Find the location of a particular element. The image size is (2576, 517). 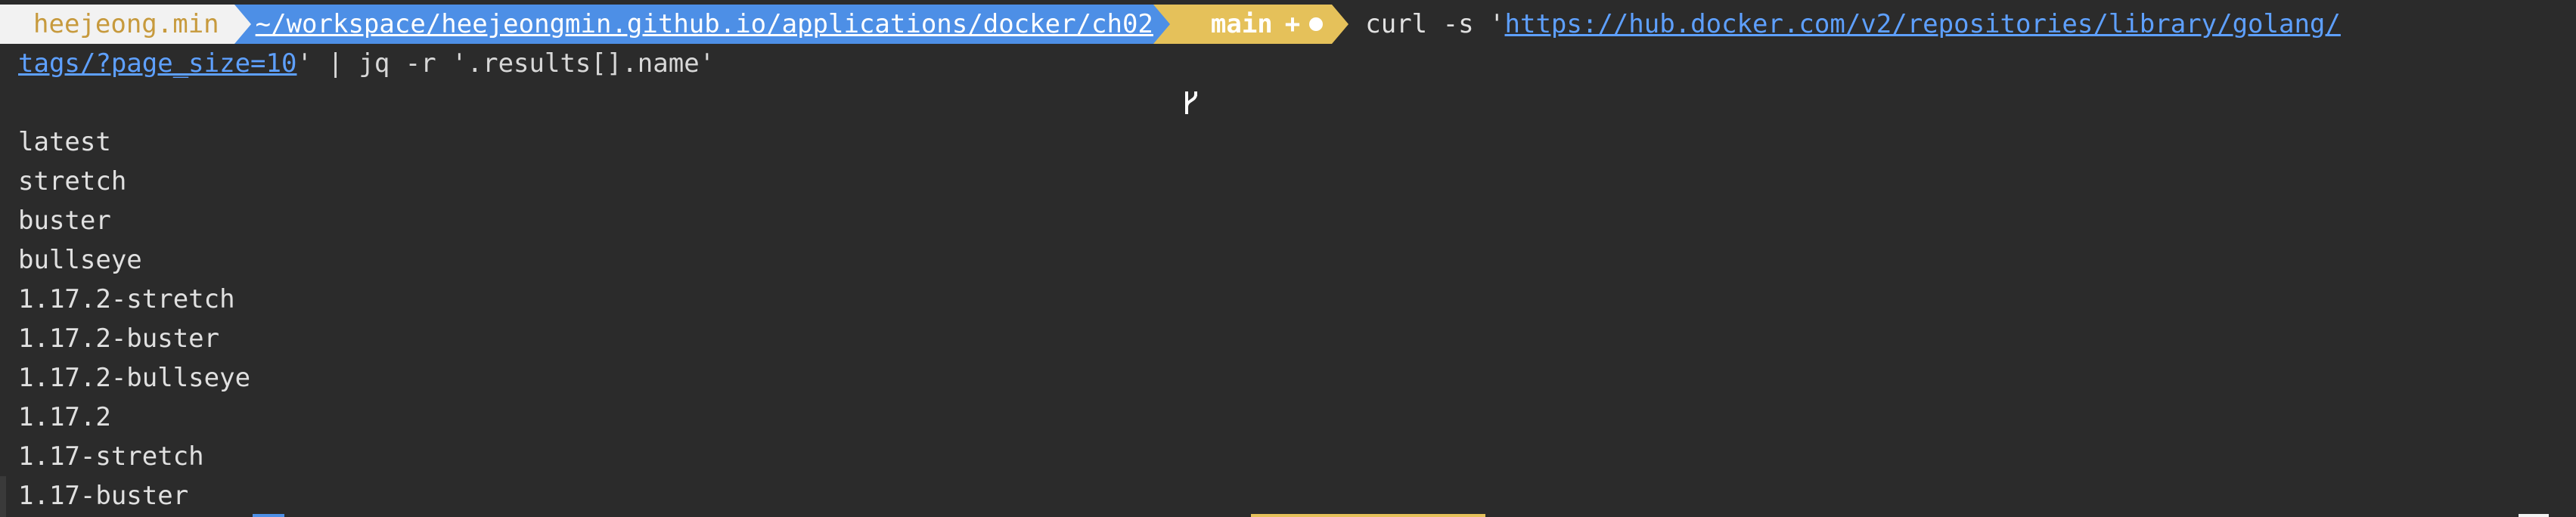

prompt-user-segment: heejeong.min is located at coordinates (117, 25).